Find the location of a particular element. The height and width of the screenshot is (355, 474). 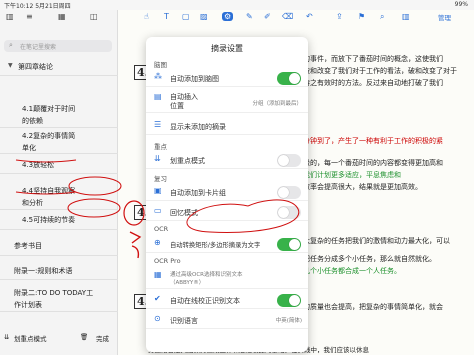

grid-icon: ▦ is located at coordinates (62, 16).